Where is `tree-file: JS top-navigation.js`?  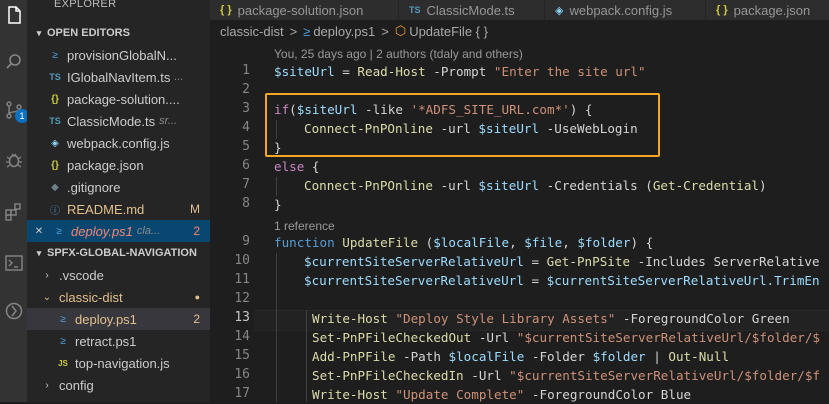
tree-file: JS top-navigation.js is located at coordinates (118, 363).